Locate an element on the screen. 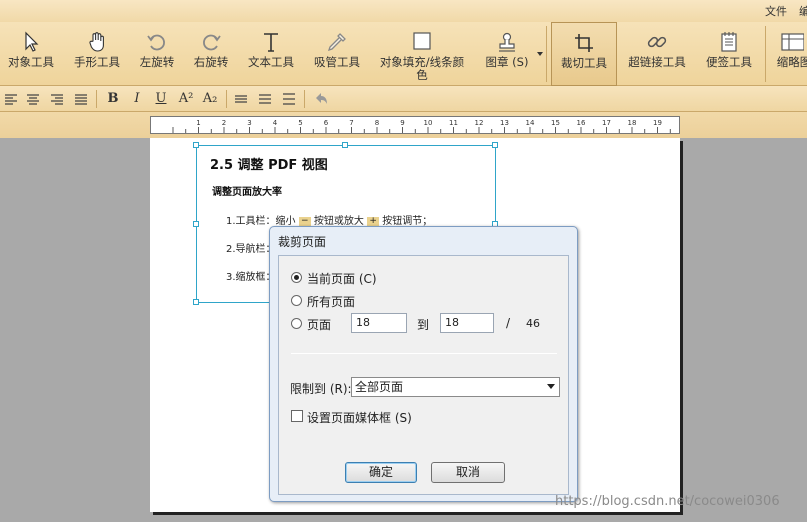  bold-button: B is located at coordinates (113, 99).